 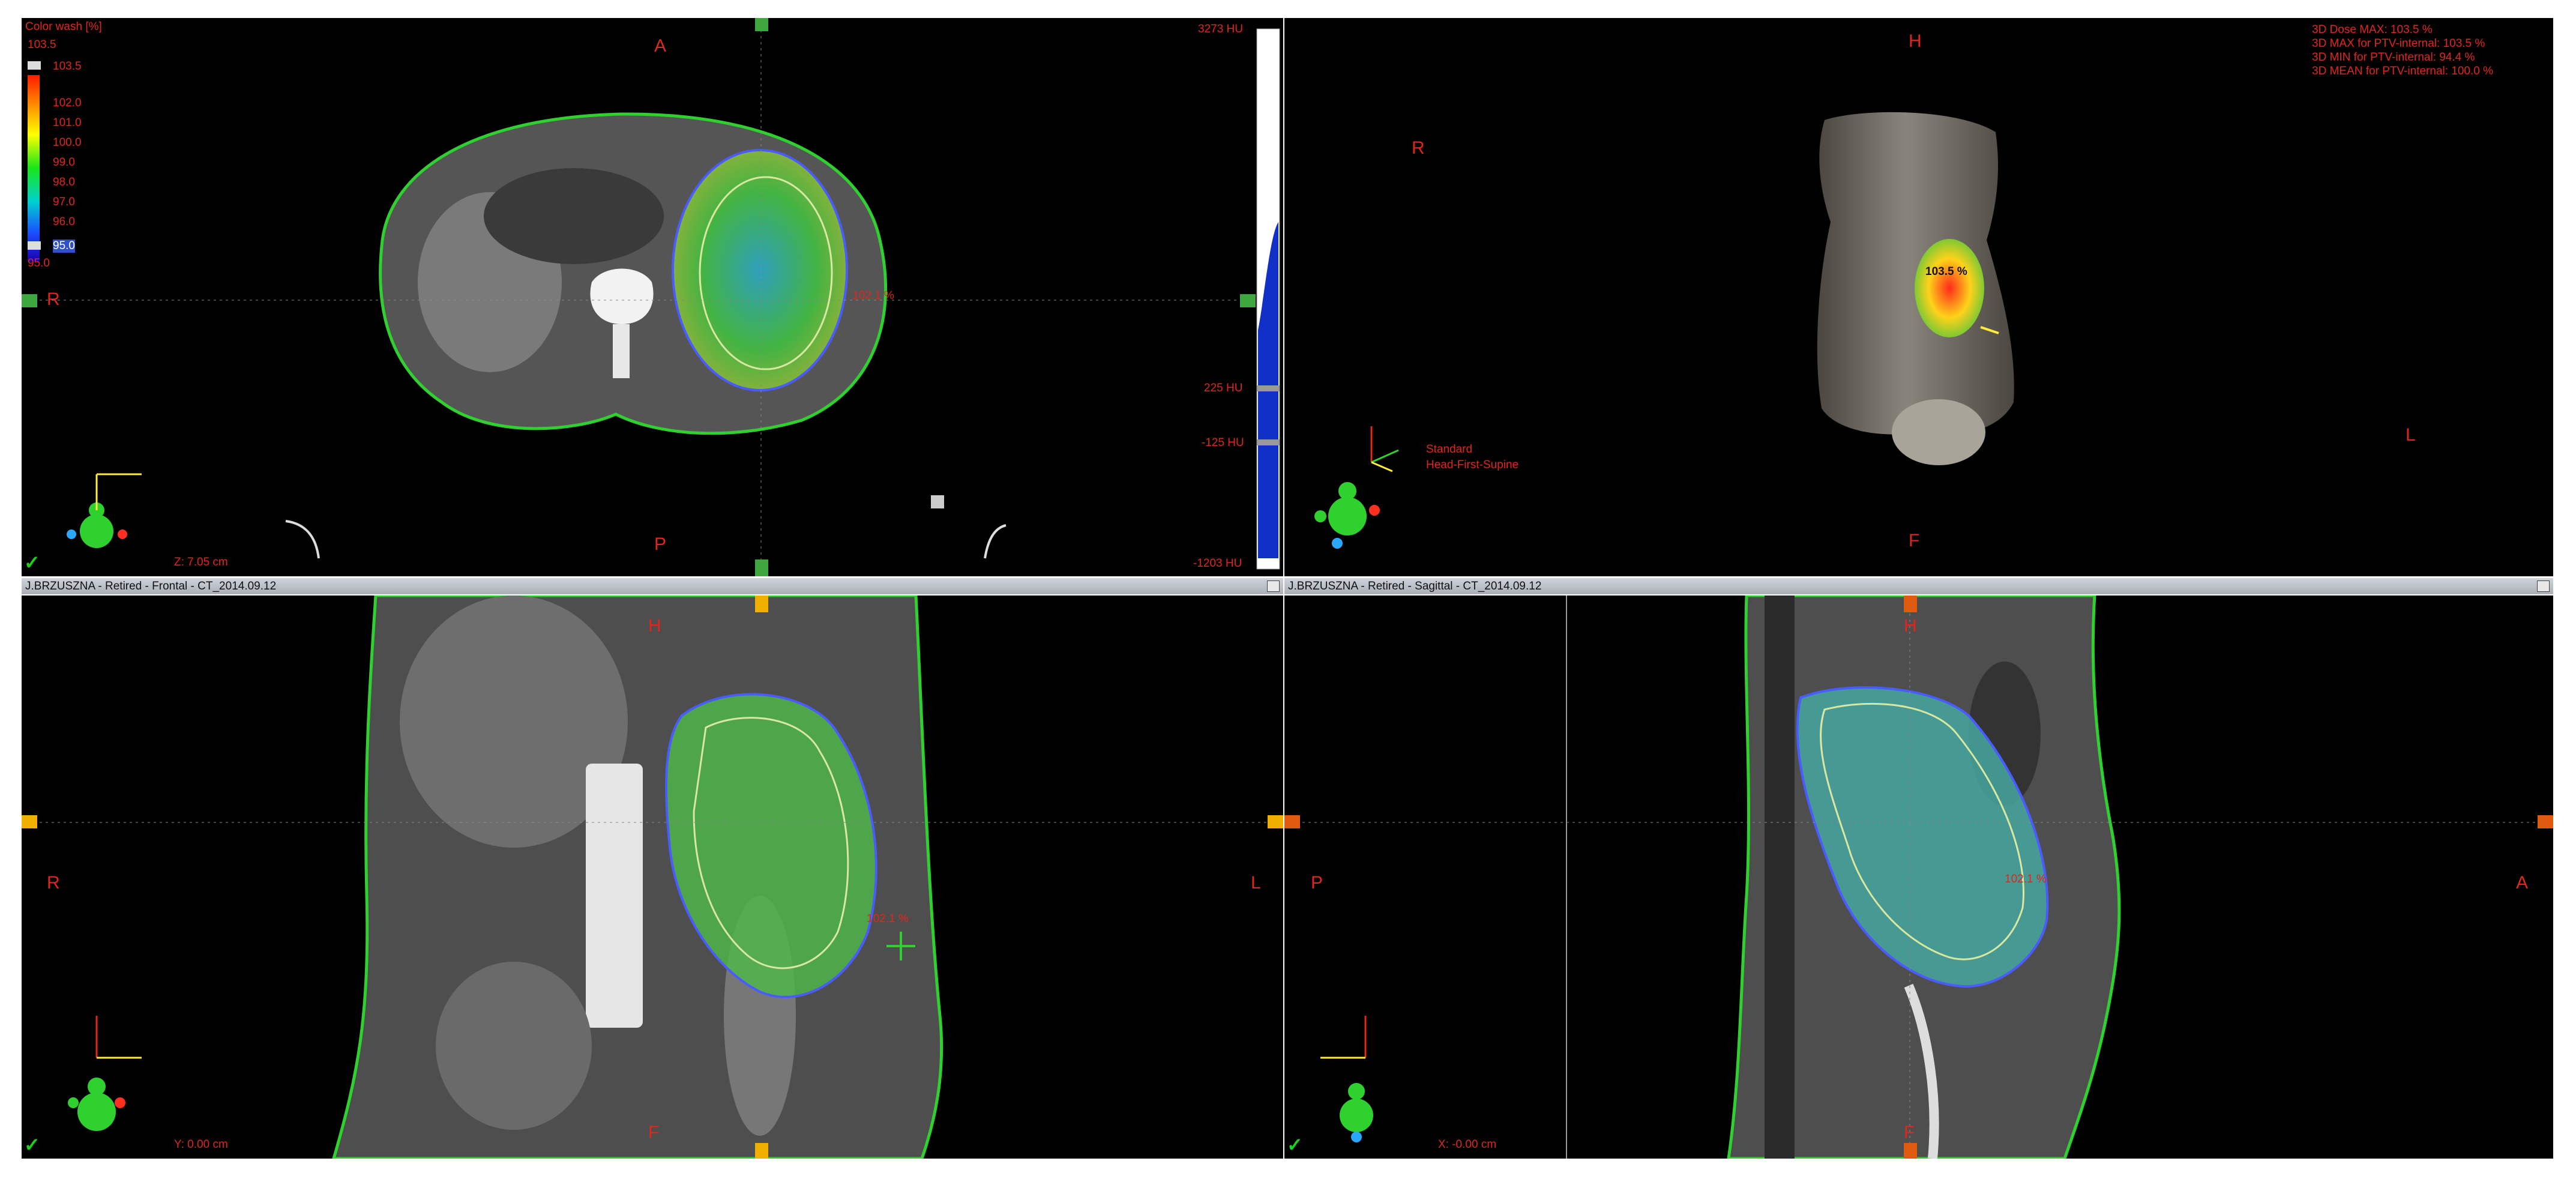 What do you see at coordinates (201, 562) in the screenshot?
I see `slice-position: Z: 7.05 cm` at bounding box center [201, 562].